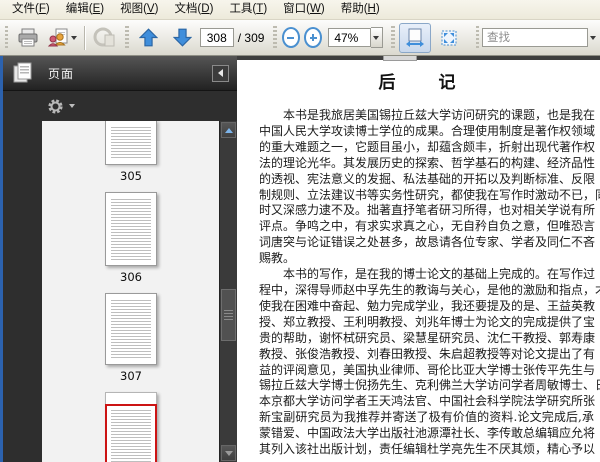  Describe the element at coordinates (251, 37) in the screenshot. I see `page-count-label: / 309` at that location.